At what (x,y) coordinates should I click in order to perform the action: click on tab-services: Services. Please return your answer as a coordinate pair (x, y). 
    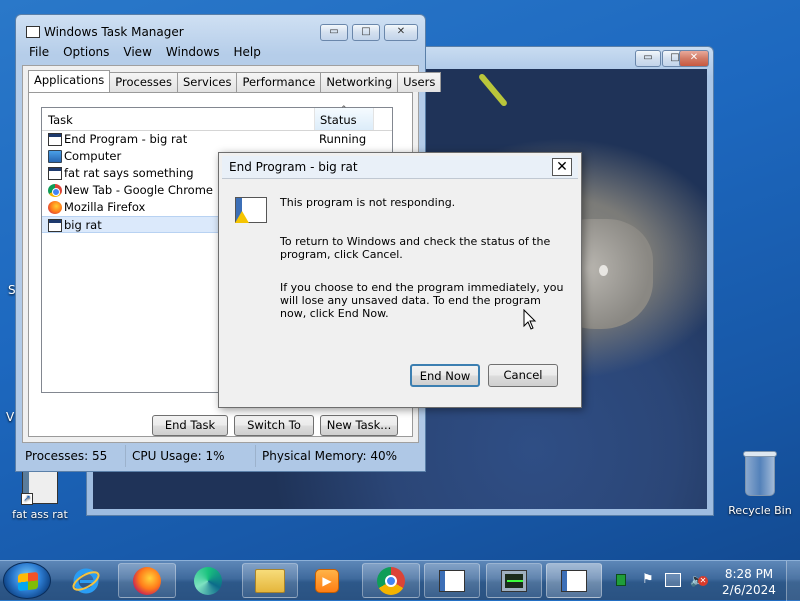
    Looking at the image, I should click on (207, 82).